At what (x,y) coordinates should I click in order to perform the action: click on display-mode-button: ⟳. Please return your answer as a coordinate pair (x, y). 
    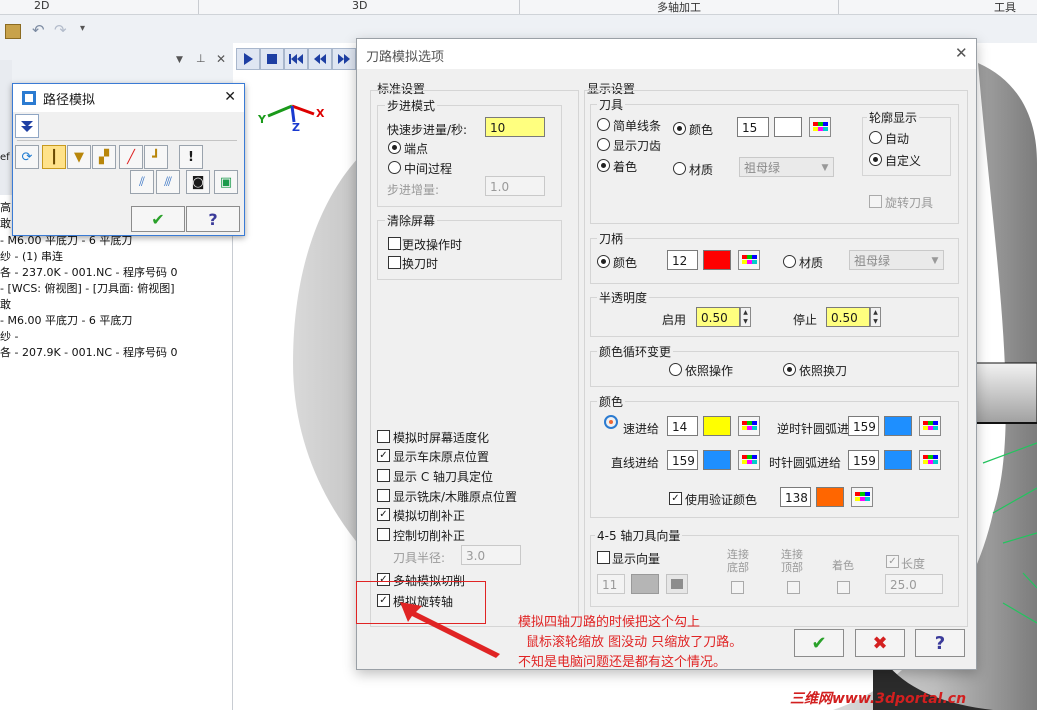
    Looking at the image, I should click on (27, 157).